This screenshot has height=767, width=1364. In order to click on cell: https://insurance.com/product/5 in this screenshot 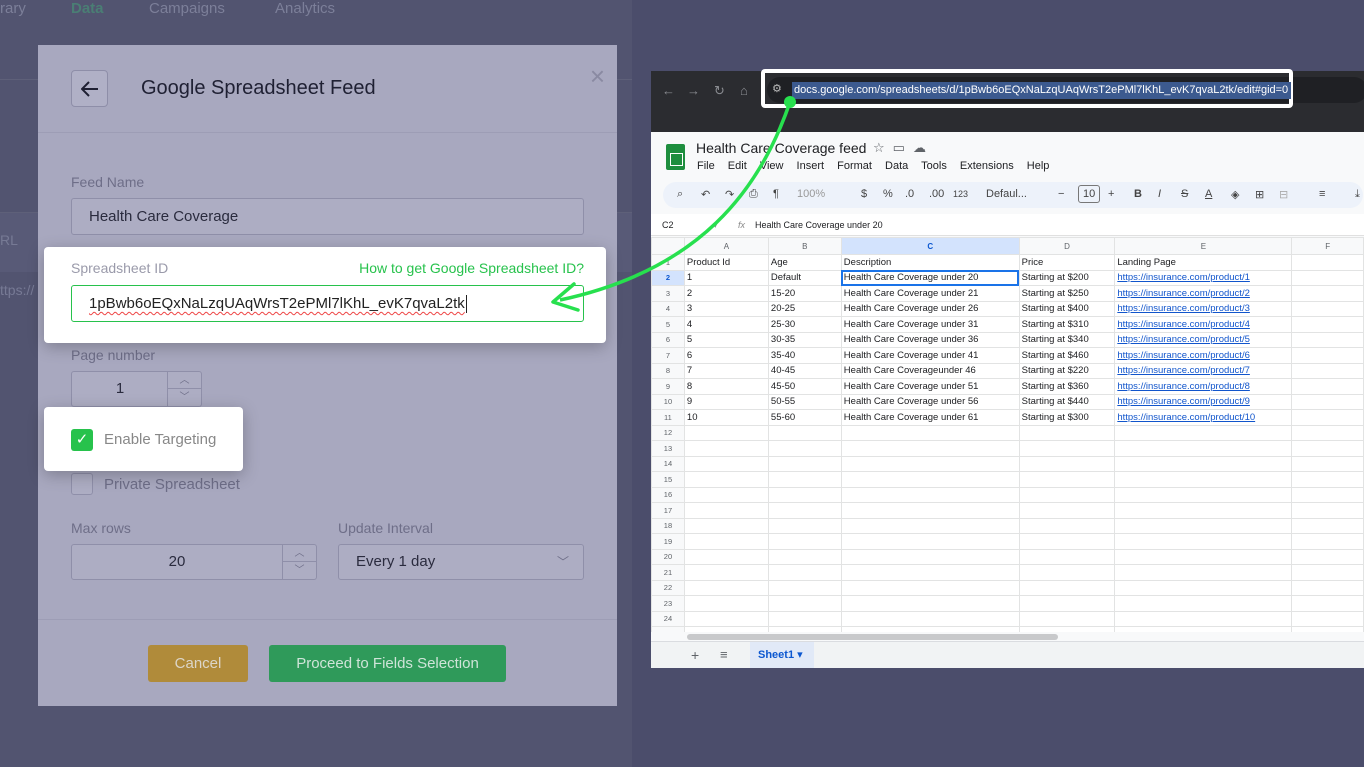, I will do `click(1203, 339)`.